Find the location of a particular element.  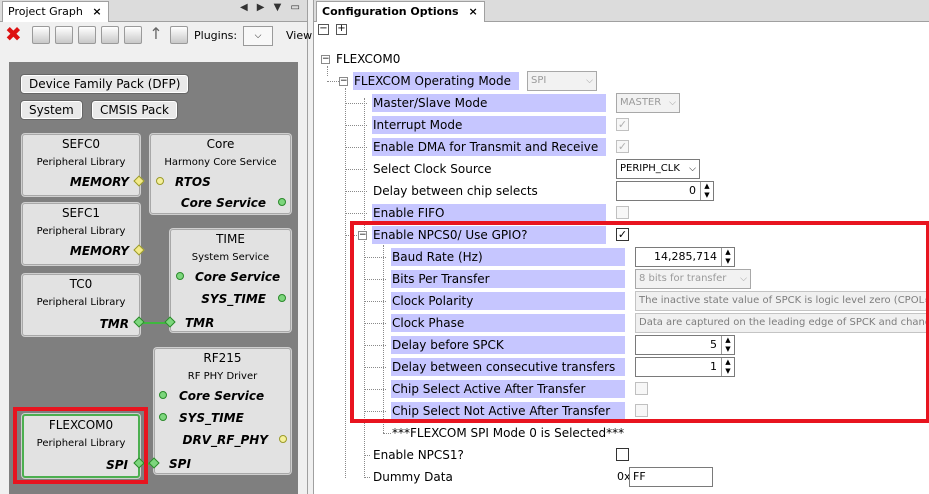

spi-mode-comment: ***FLEXCOM SPI Mode 0 is Selected*** is located at coordinates (508, 433).